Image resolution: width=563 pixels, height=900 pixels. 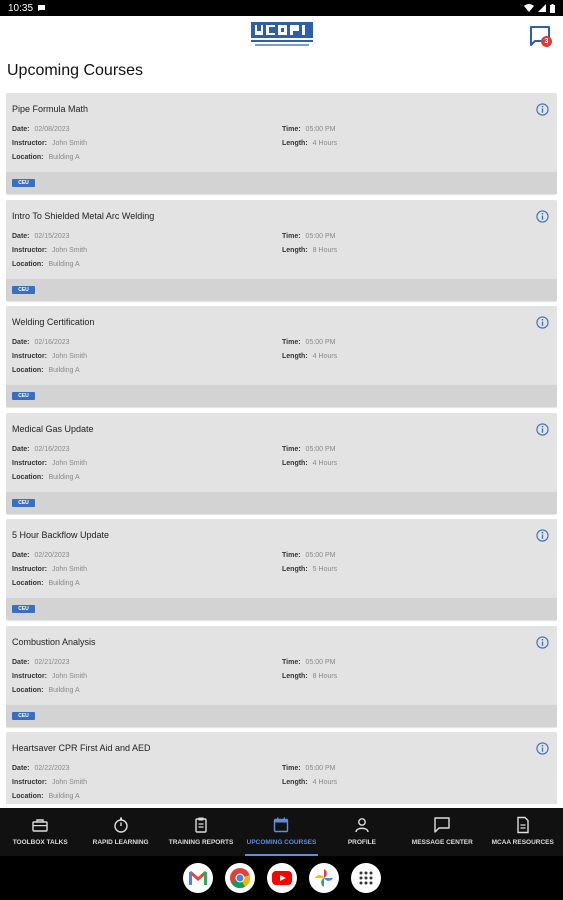 I want to click on nav-toolbox-talks: TOOLBOX TALKS, so click(x=40, y=832).